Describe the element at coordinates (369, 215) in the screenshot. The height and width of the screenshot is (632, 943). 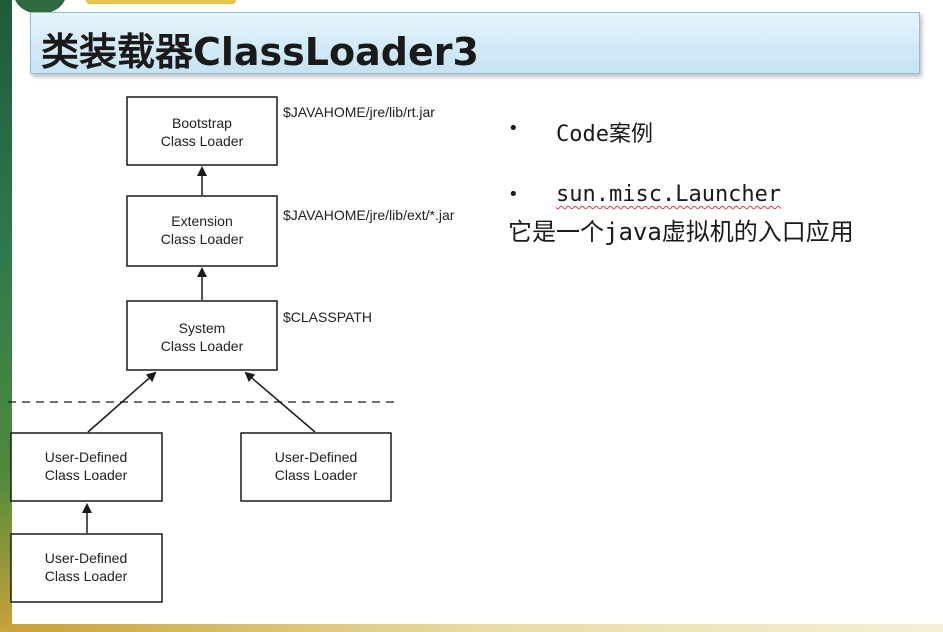
I see `extension-path-label: $JAVAHOME/jre/lib/ext/*.jar` at that location.